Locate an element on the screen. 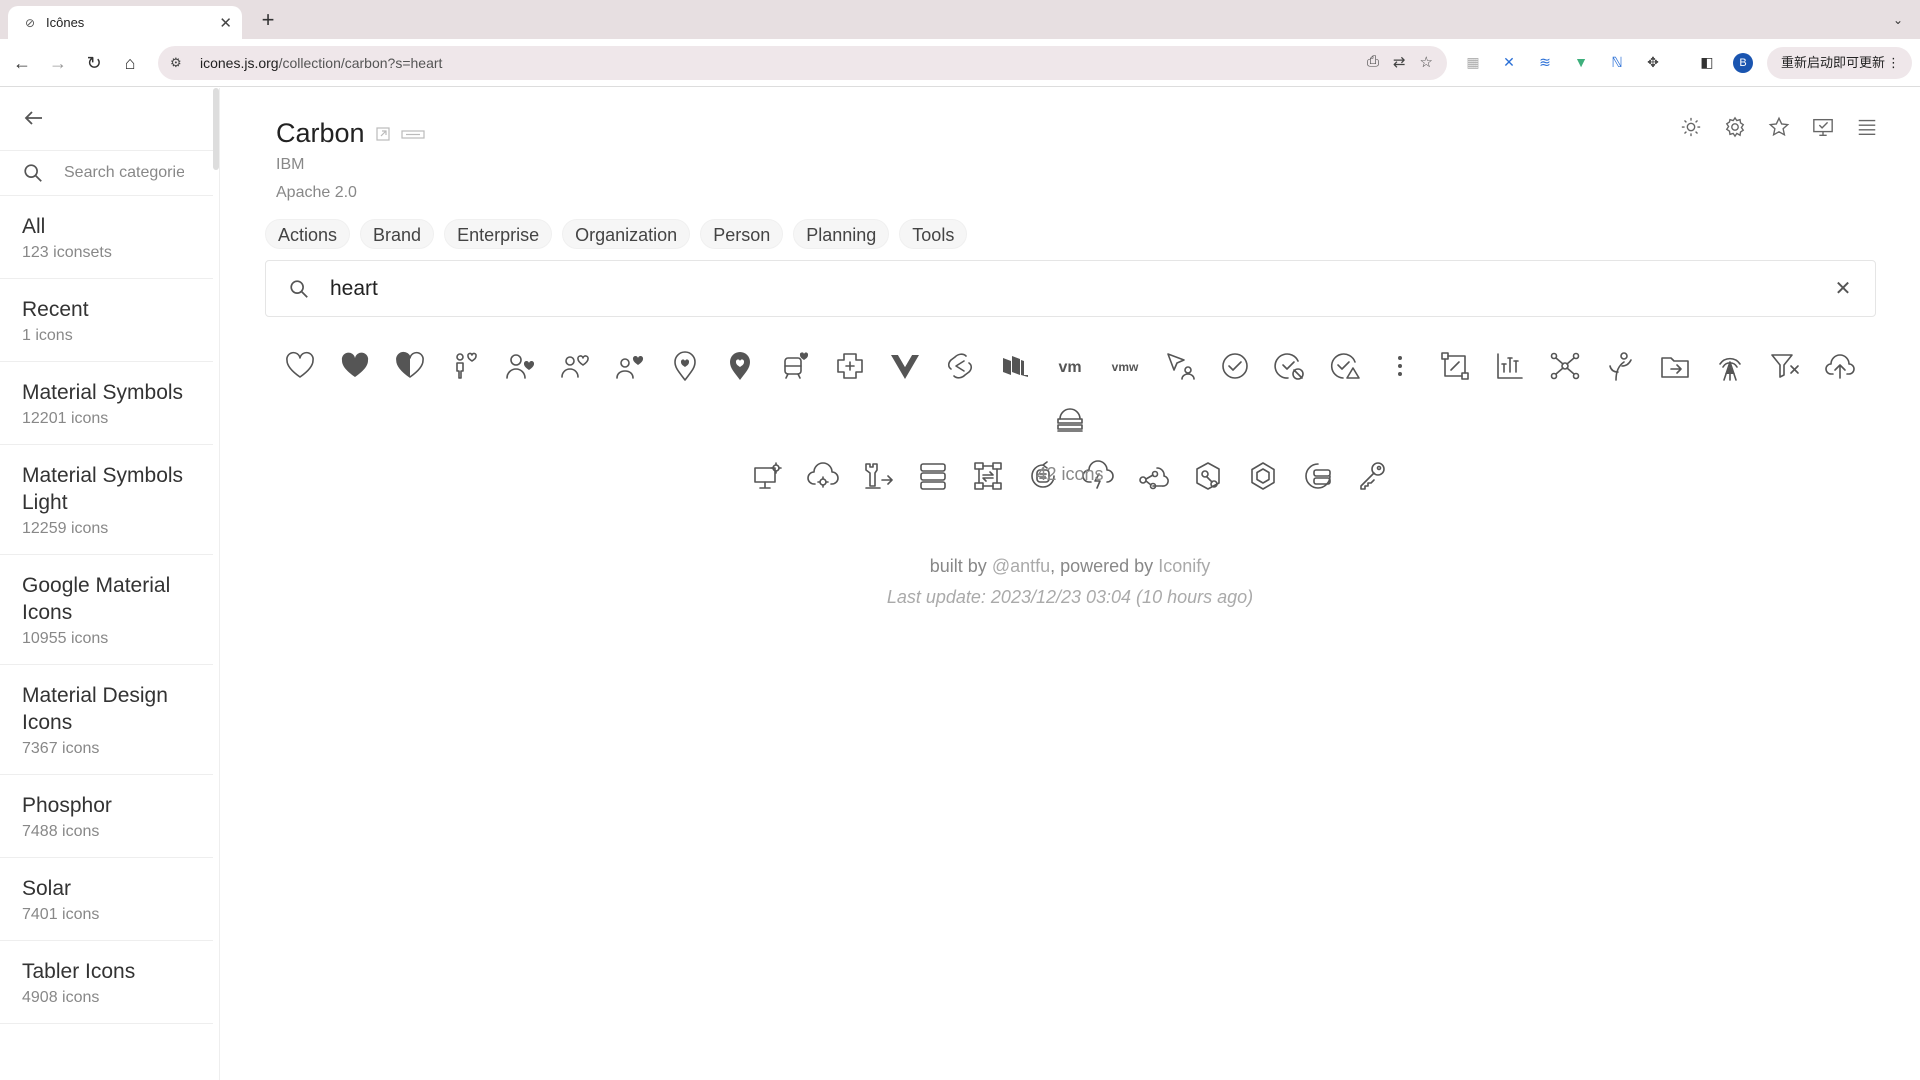 This screenshot has width=1920, height=1080. external-link-icon is located at coordinates (383, 134).